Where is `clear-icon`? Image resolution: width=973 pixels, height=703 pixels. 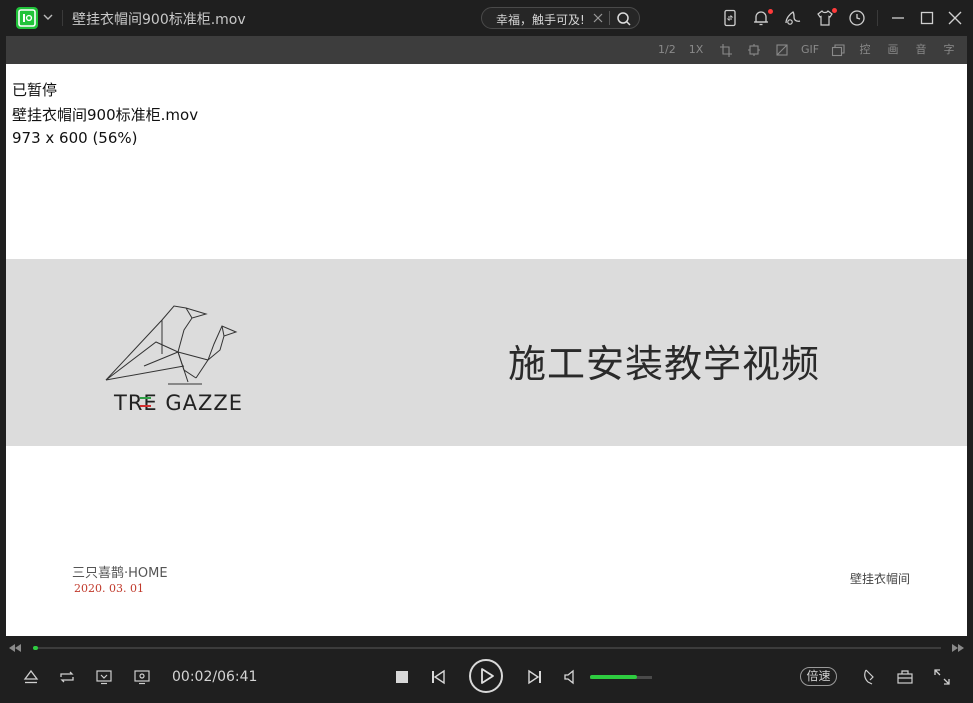 clear-icon is located at coordinates (598, 18).